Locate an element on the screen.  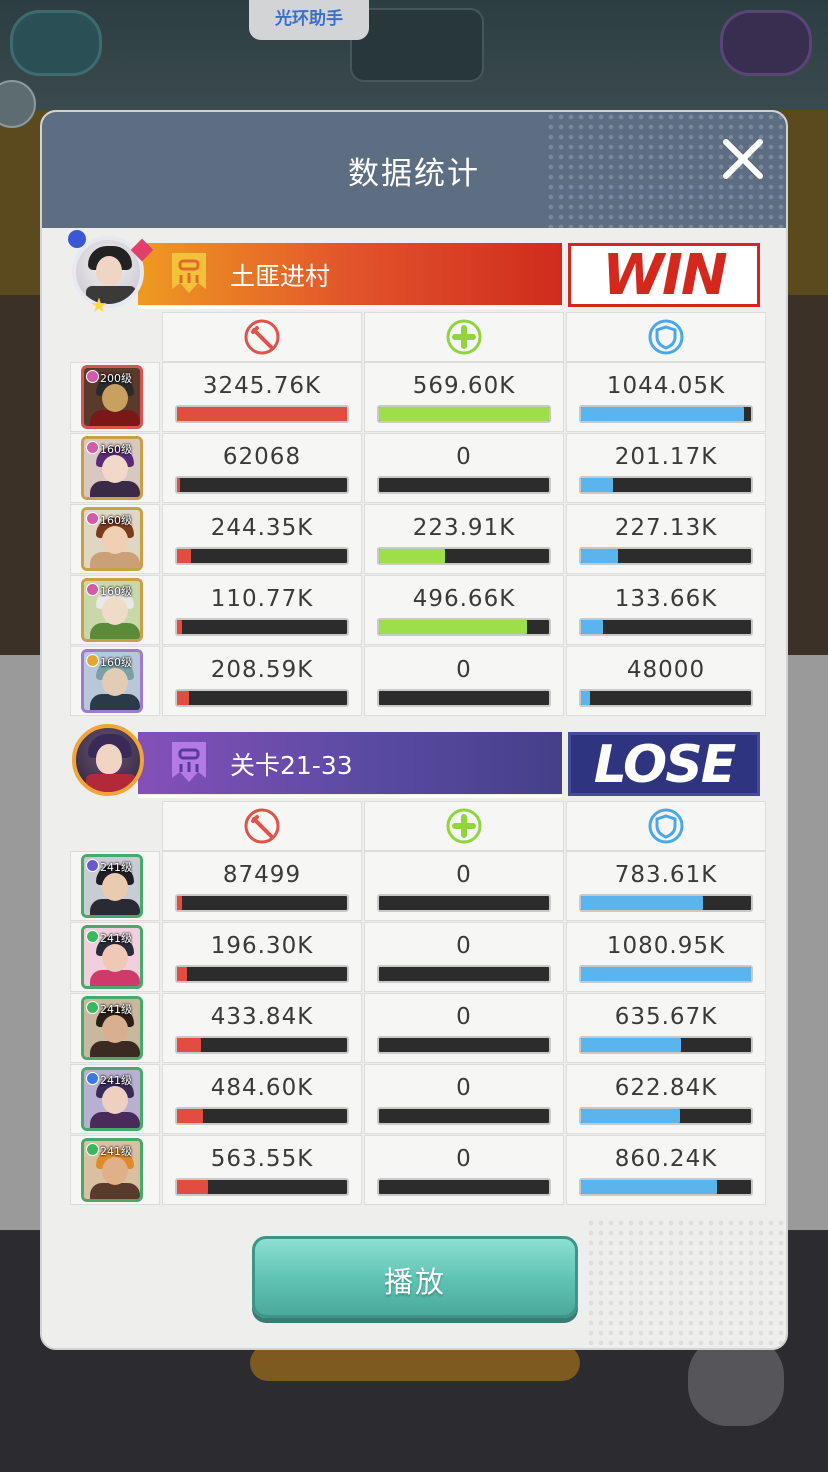
heal-cell: 223.91K is located at coordinates (464, 539).